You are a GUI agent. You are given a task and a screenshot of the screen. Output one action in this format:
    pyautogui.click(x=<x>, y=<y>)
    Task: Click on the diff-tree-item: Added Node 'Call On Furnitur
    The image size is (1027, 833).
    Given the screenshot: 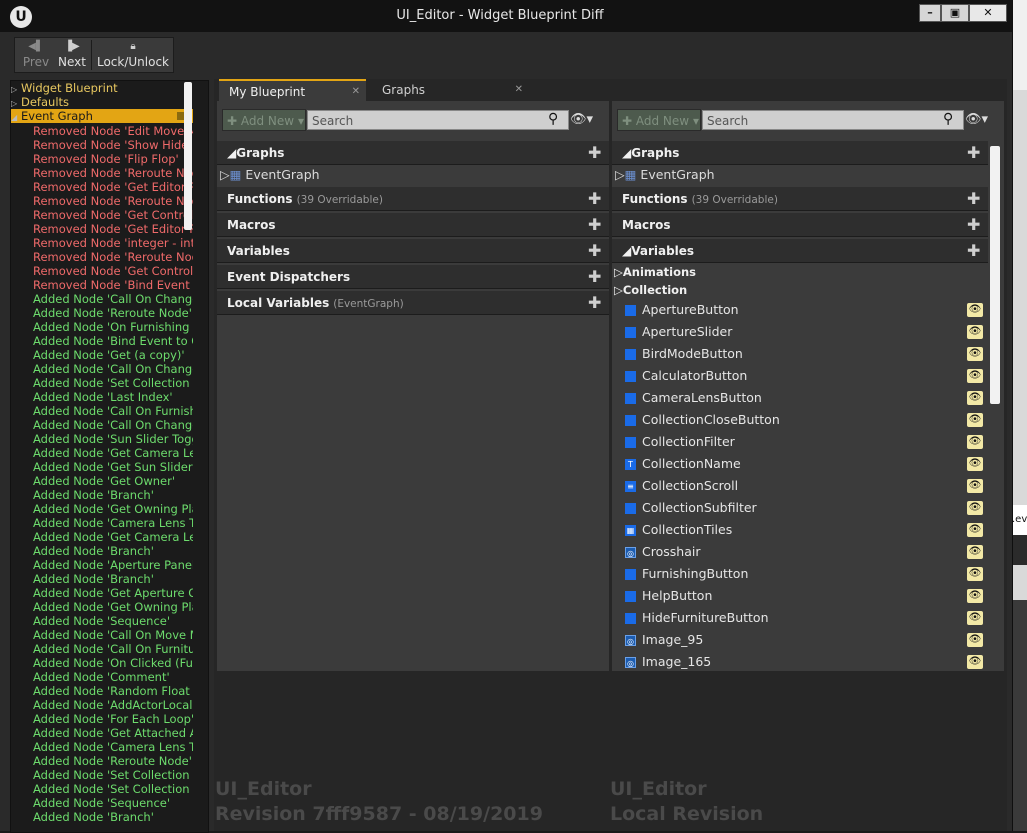 What is the action you would take?
    pyautogui.click(x=113, y=649)
    